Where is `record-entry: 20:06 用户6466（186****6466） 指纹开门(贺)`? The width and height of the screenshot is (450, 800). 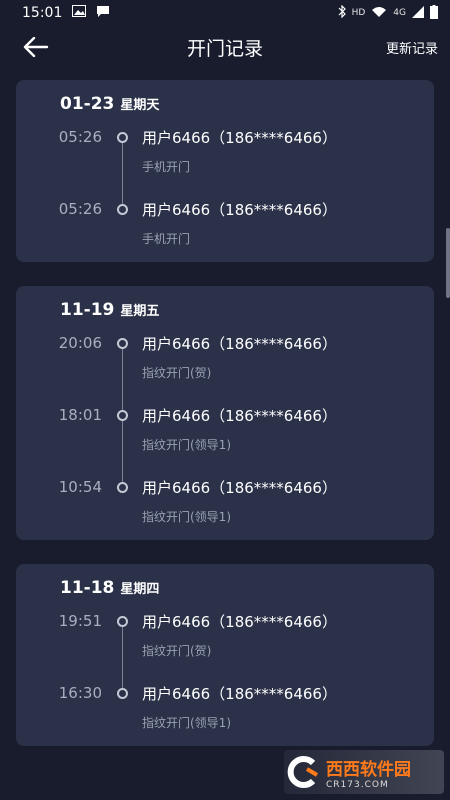 record-entry: 20:06 用户6466（186****6466） 指纹开门(贺) is located at coordinates (225, 370).